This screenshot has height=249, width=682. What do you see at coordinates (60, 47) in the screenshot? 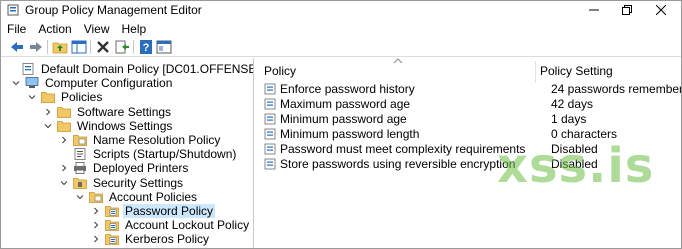
I see `folder-up-icon` at bounding box center [60, 47].